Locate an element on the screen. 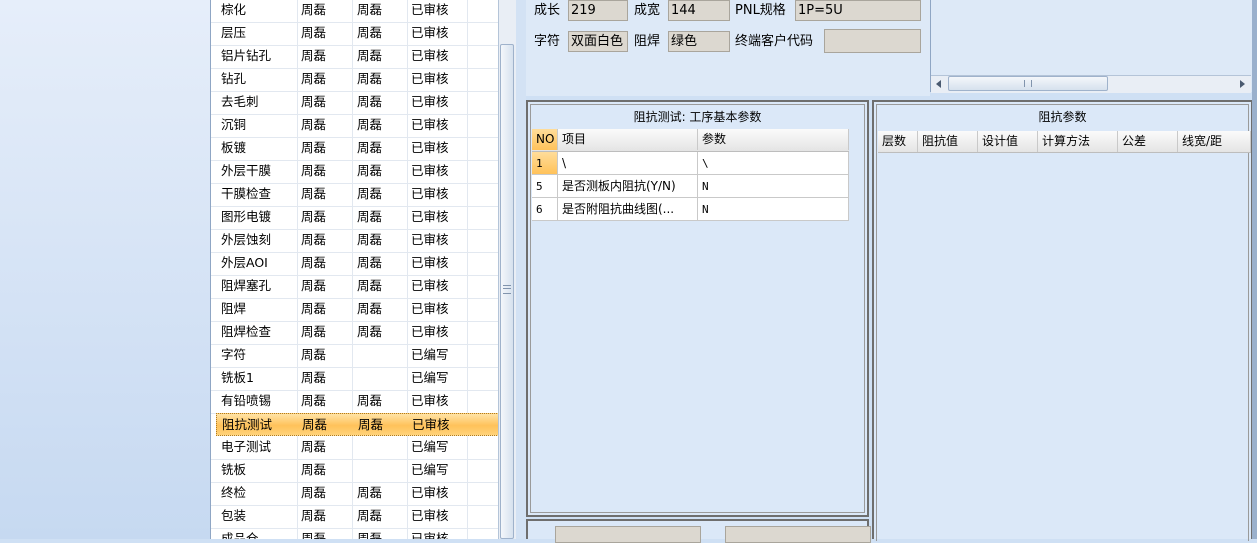 This screenshot has height=543, width=1257. list-item: 钻孔 周磊 周磊 已审核 is located at coordinates (354, 80).